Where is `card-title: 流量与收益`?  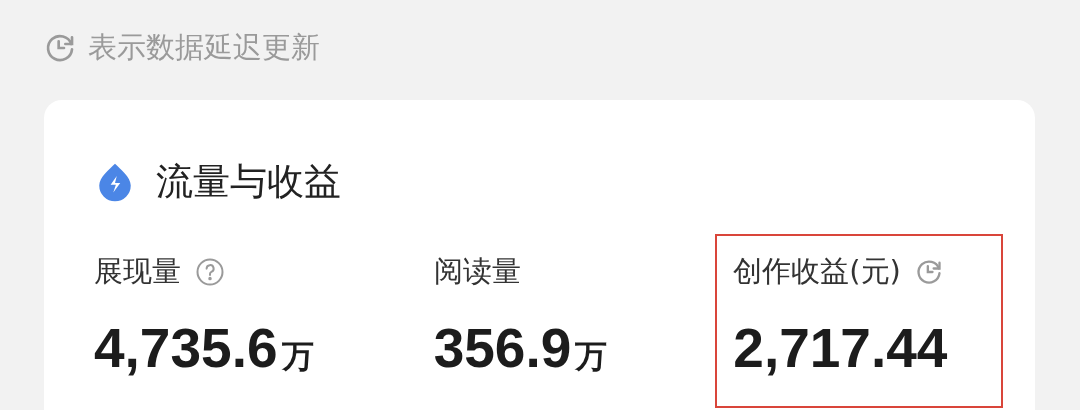
card-title: 流量与收益 is located at coordinates (248, 182).